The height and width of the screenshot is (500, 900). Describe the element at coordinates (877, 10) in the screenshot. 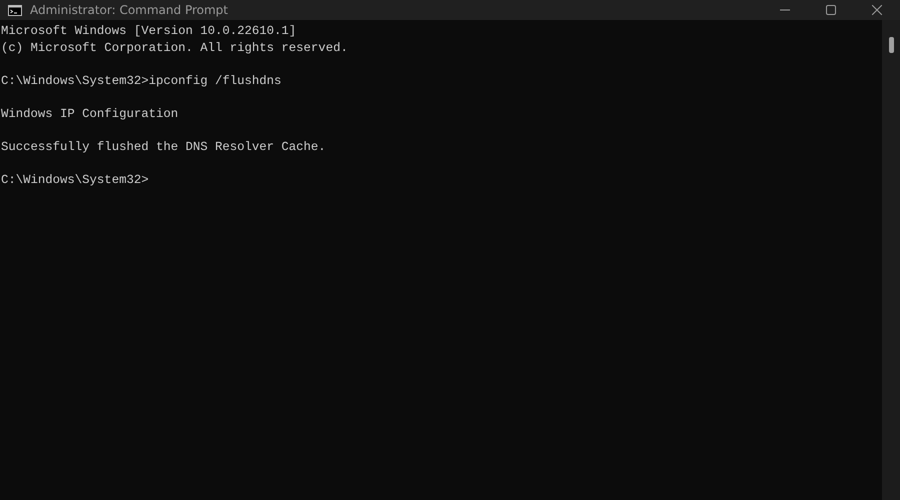

I see `close-icon` at that location.